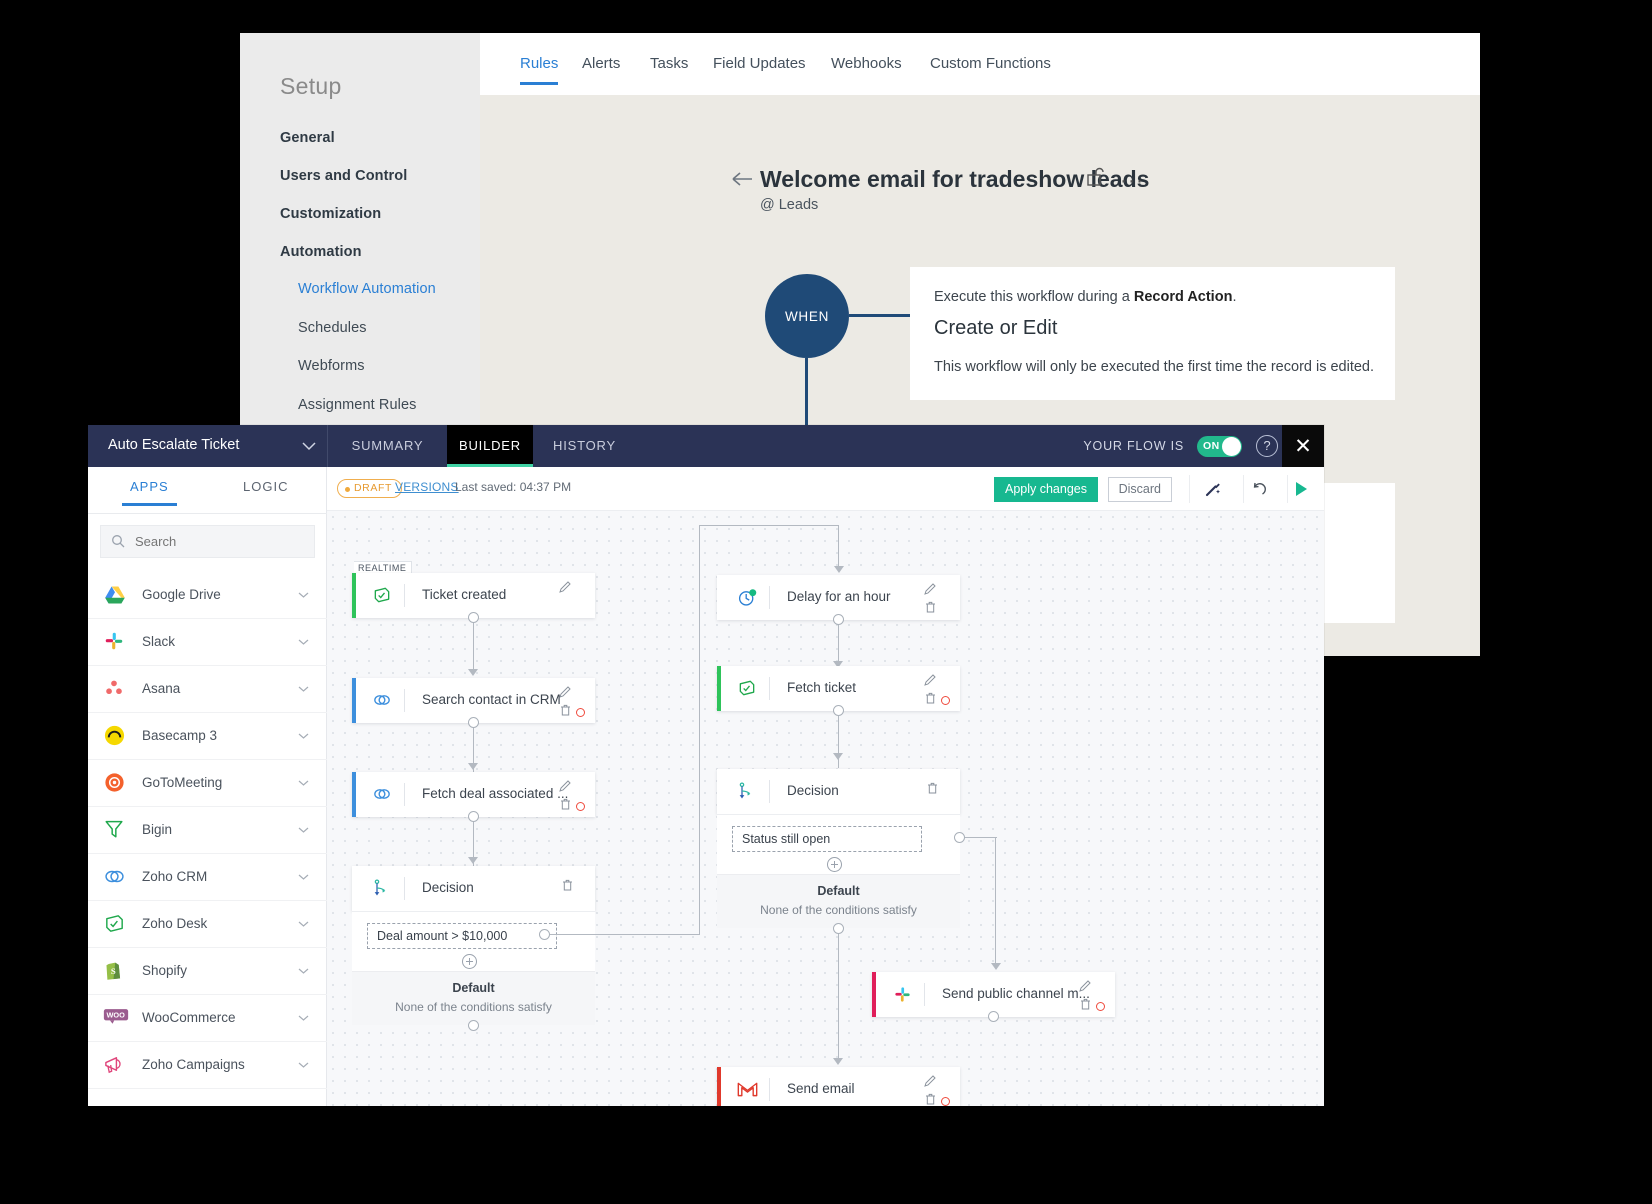 The width and height of the screenshot is (1652, 1204). I want to click on node-send-email: Send email, so click(838, 1086).